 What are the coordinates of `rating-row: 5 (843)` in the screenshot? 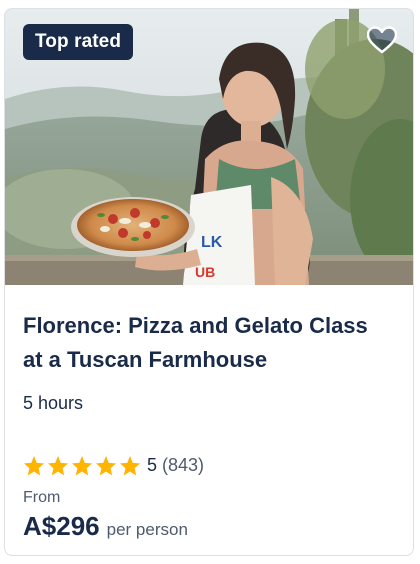 It's located at (113, 465).